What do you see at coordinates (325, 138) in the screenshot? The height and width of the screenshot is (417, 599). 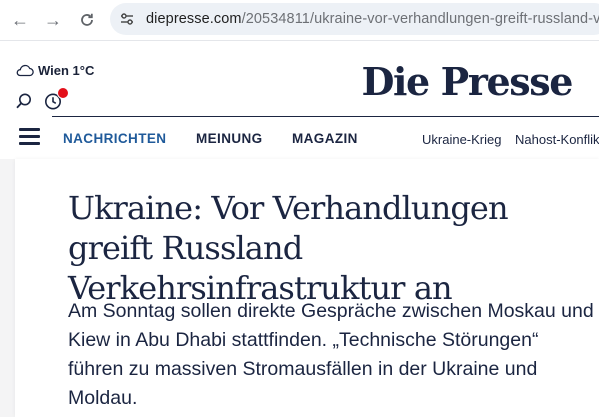 I see `nav-magazin: MAGAZIN` at bounding box center [325, 138].